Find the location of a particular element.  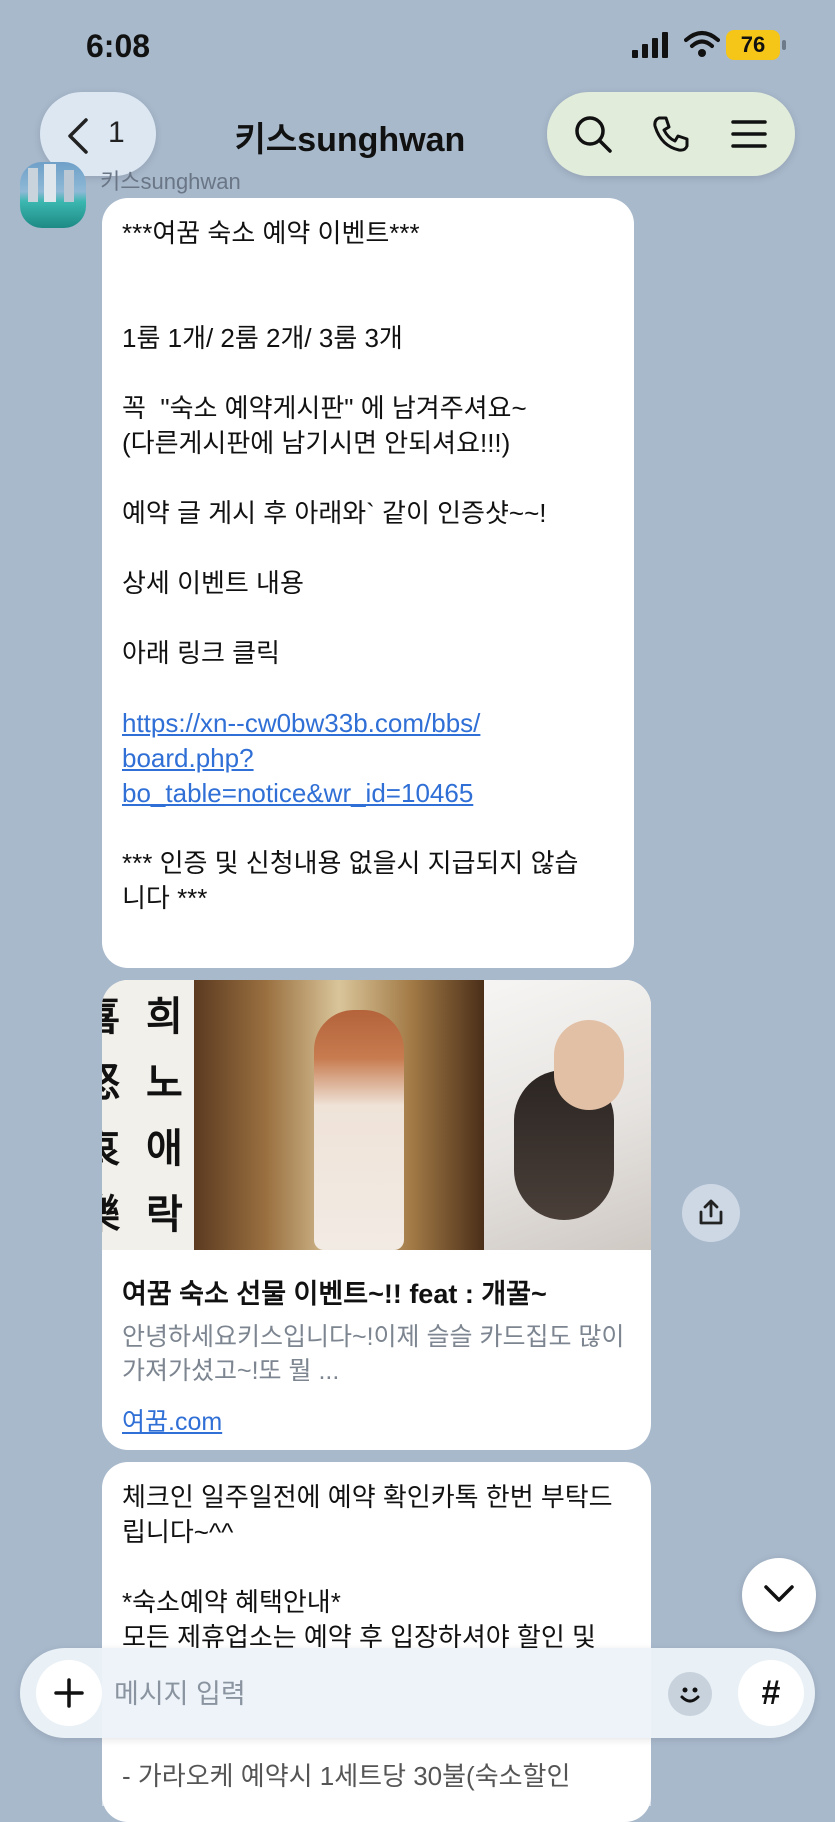

menu-icon is located at coordinates (749, 134).